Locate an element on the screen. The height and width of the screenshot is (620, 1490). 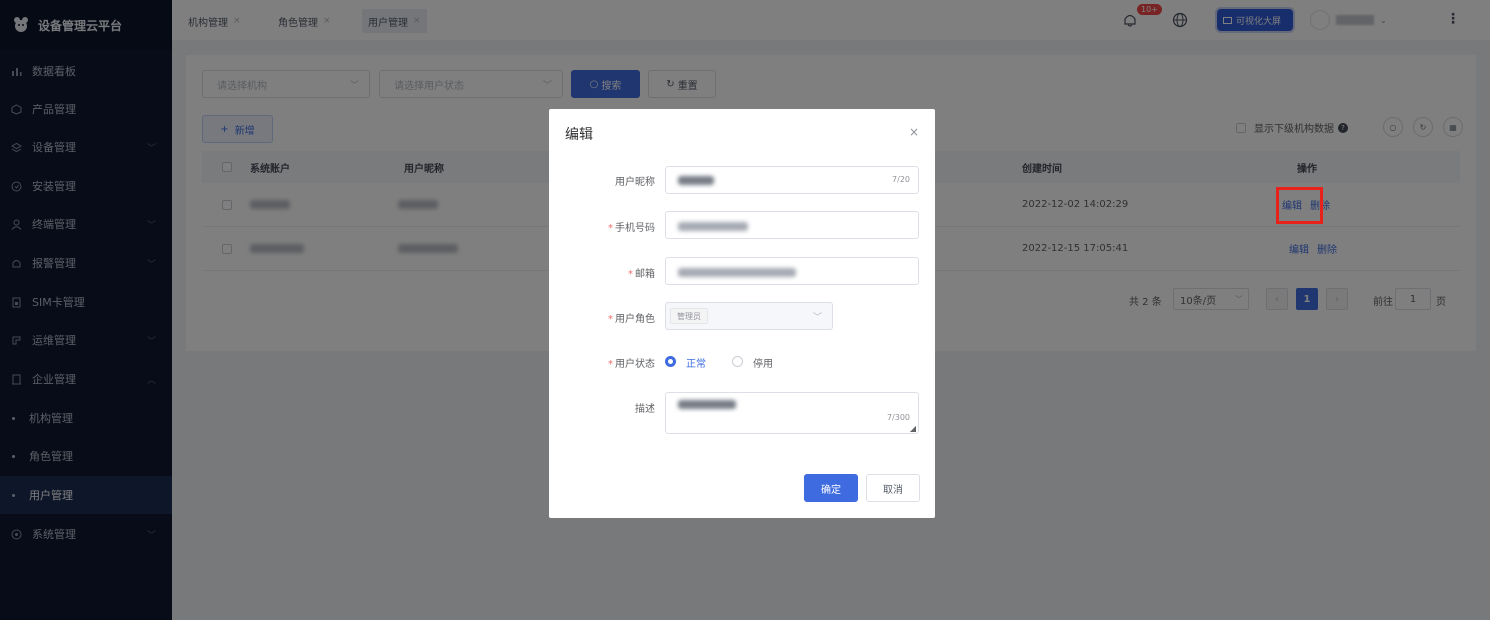
nickname-input: 7/20 is located at coordinates (792, 180).